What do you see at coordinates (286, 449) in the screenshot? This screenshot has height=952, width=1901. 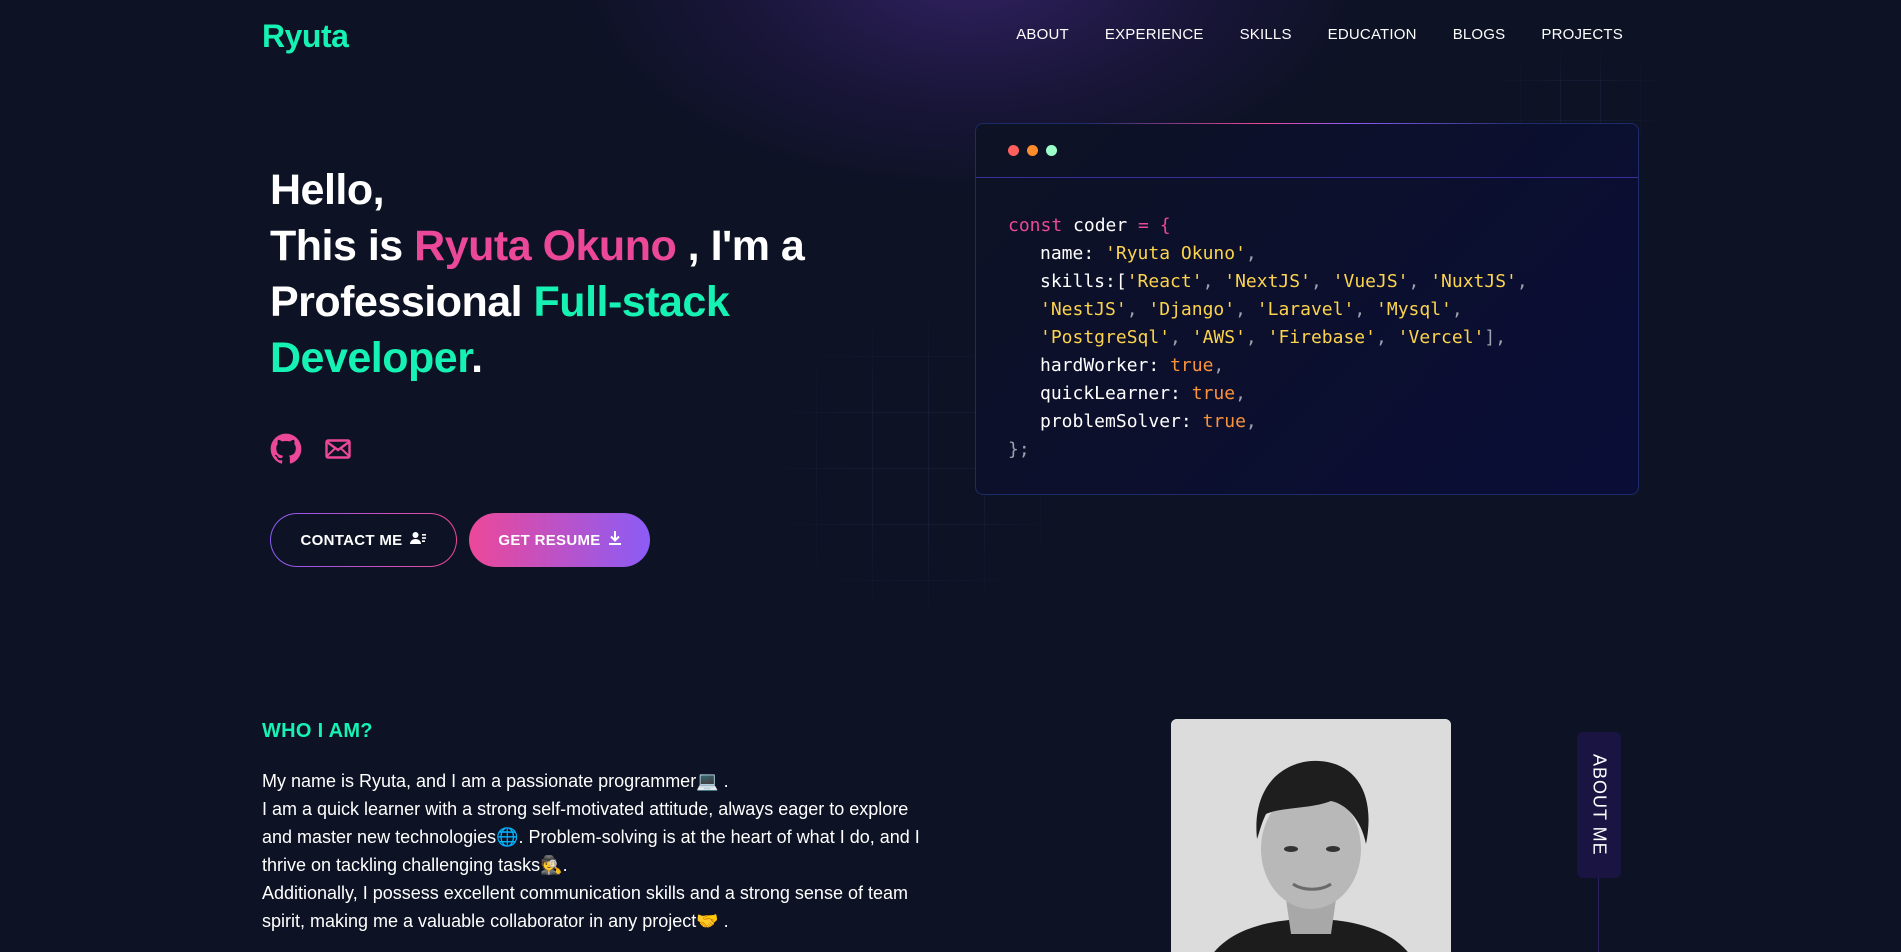 I see `github-icon` at bounding box center [286, 449].